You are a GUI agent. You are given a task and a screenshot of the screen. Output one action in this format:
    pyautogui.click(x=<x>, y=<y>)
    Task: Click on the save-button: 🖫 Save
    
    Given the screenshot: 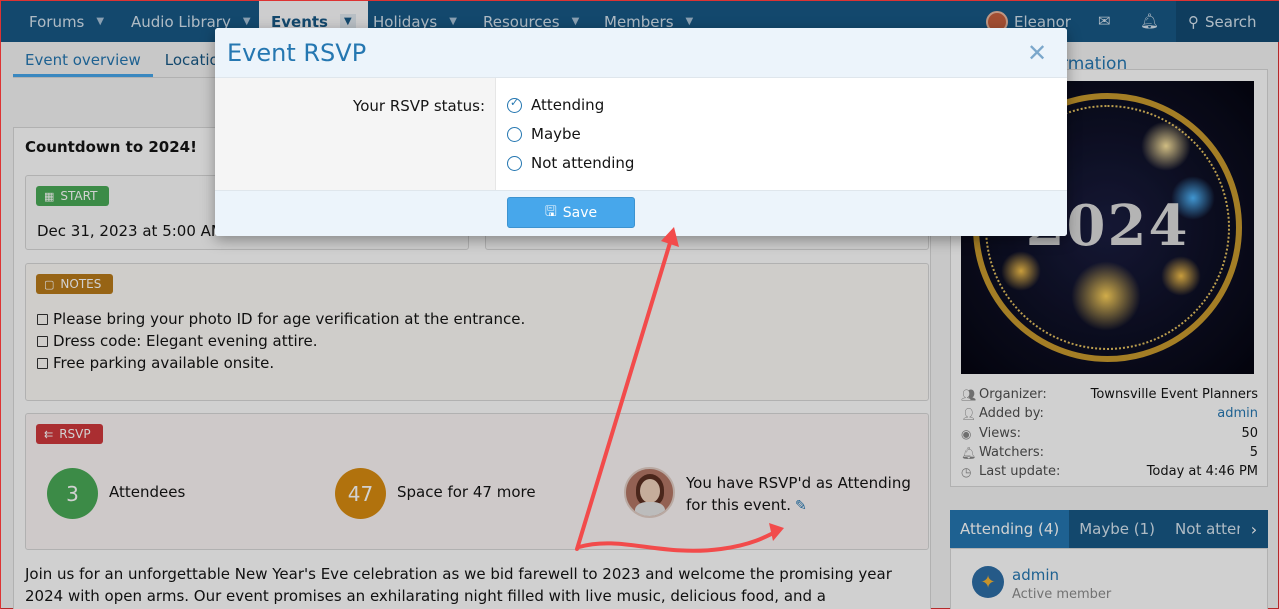 What is the action you would take?
    pyautogui.click(x=571, y=212)
    